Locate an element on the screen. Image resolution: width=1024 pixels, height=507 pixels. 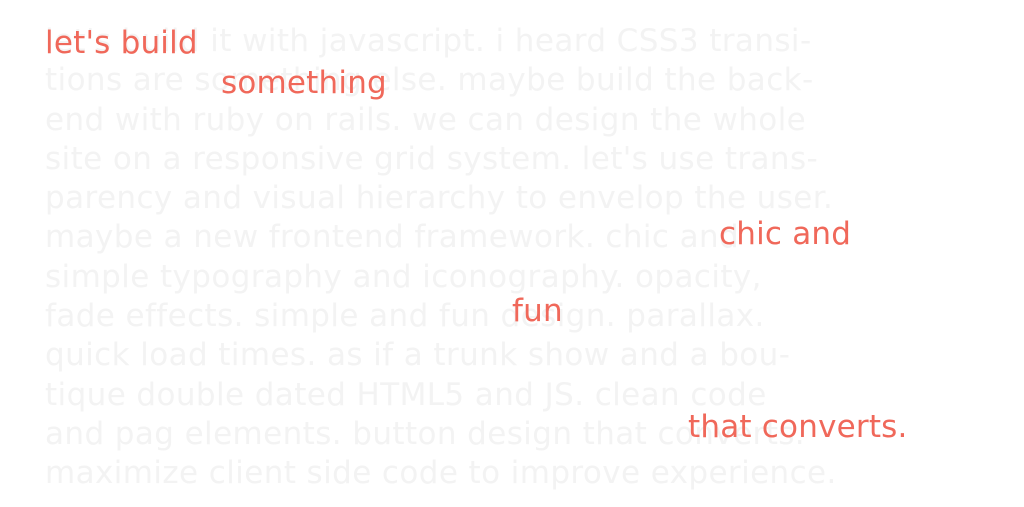
background-line: maybe a new frontend framework. chic and is located at coordinates (392, 237).